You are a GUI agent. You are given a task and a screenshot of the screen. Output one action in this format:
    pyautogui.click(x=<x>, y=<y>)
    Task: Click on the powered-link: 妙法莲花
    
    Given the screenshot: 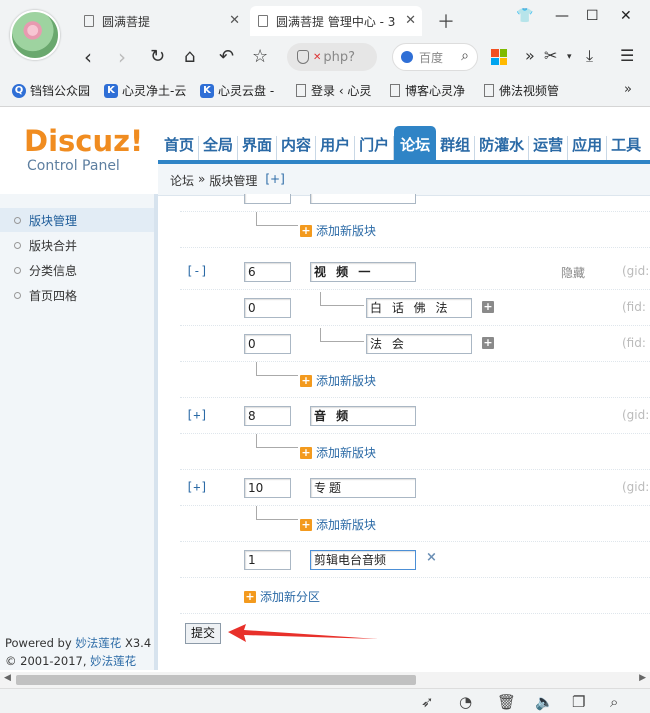 What is the action you would take?
    pyautogui.click(x=98, y=643)
    